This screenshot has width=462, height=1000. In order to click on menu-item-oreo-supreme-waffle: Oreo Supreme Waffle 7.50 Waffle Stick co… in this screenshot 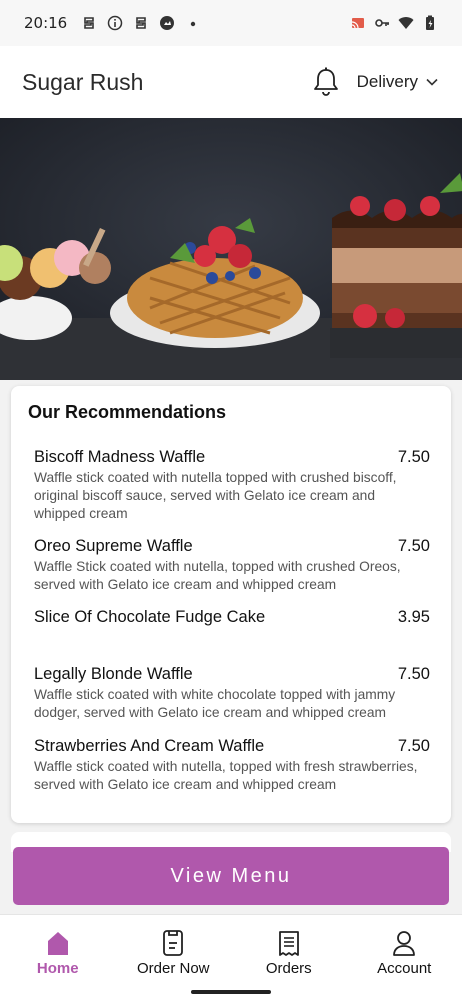, I will do `click(232, 565)`.